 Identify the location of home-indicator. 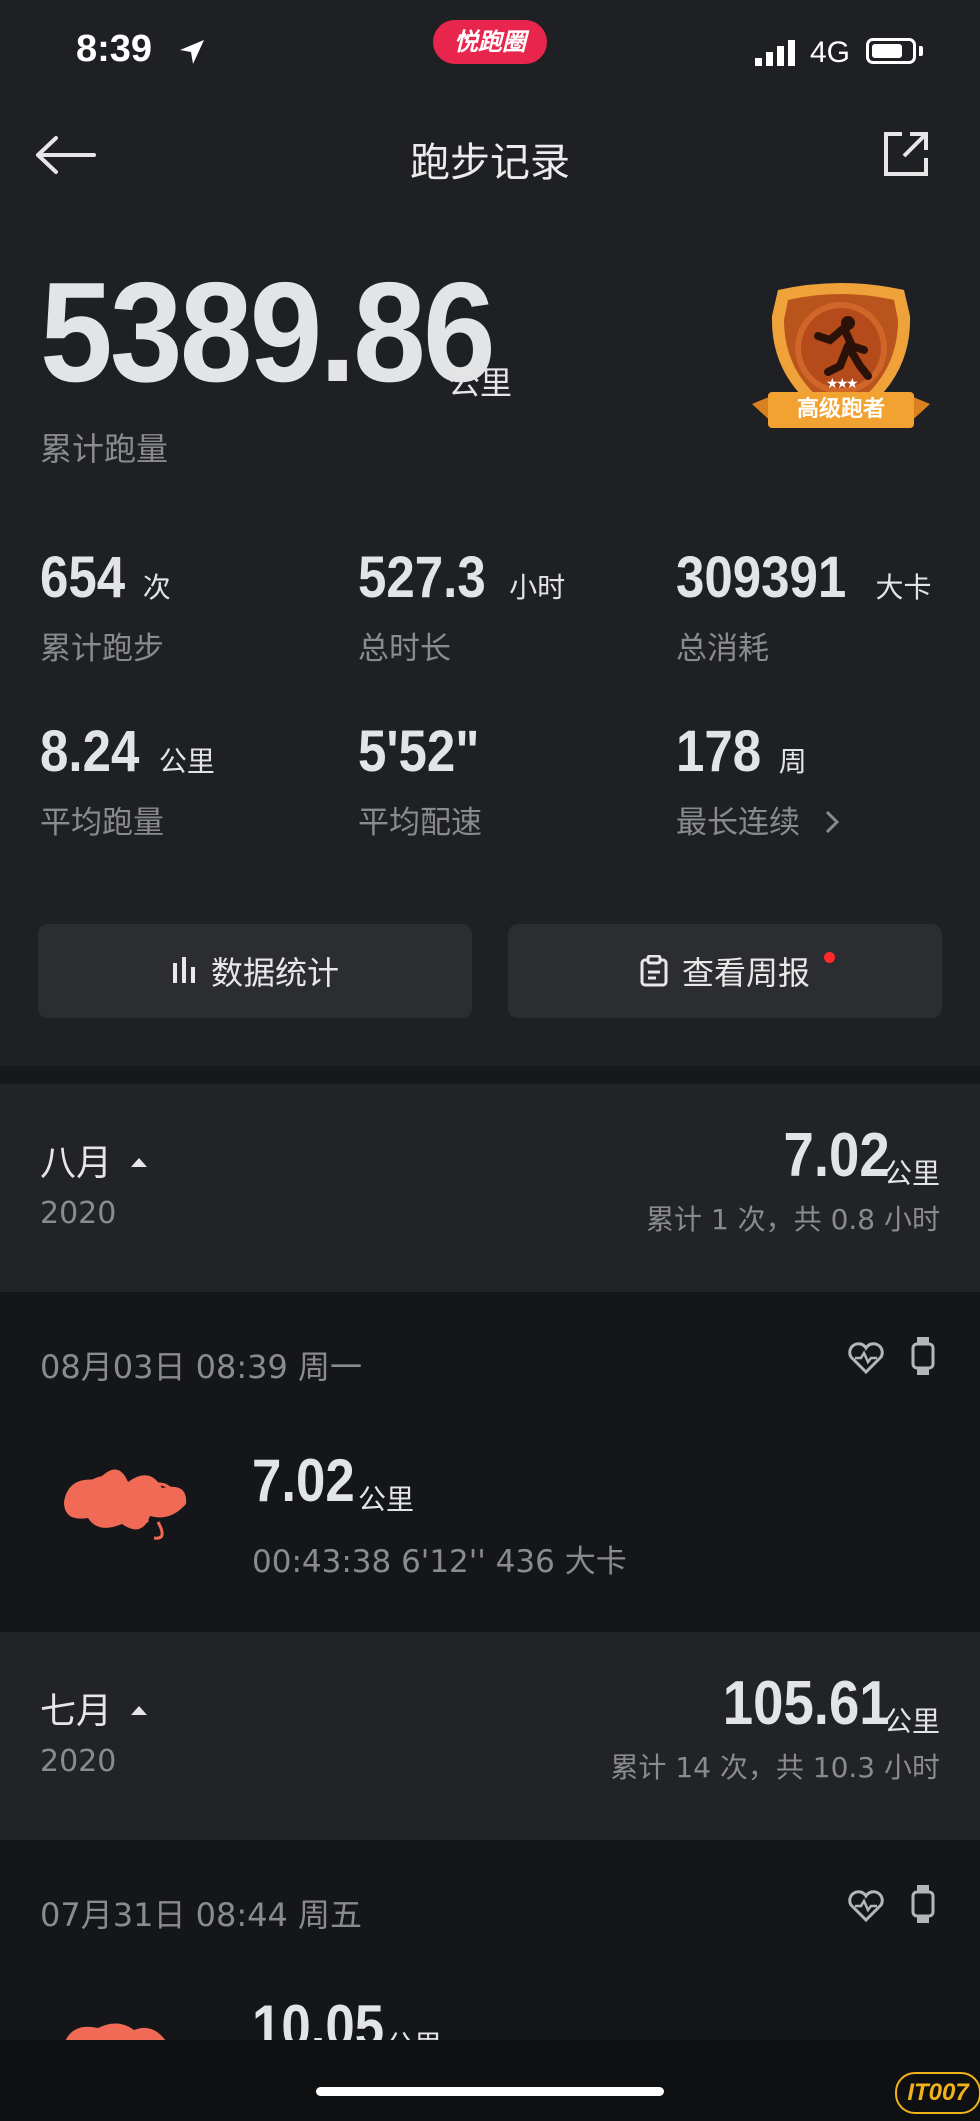
(490, 2091).